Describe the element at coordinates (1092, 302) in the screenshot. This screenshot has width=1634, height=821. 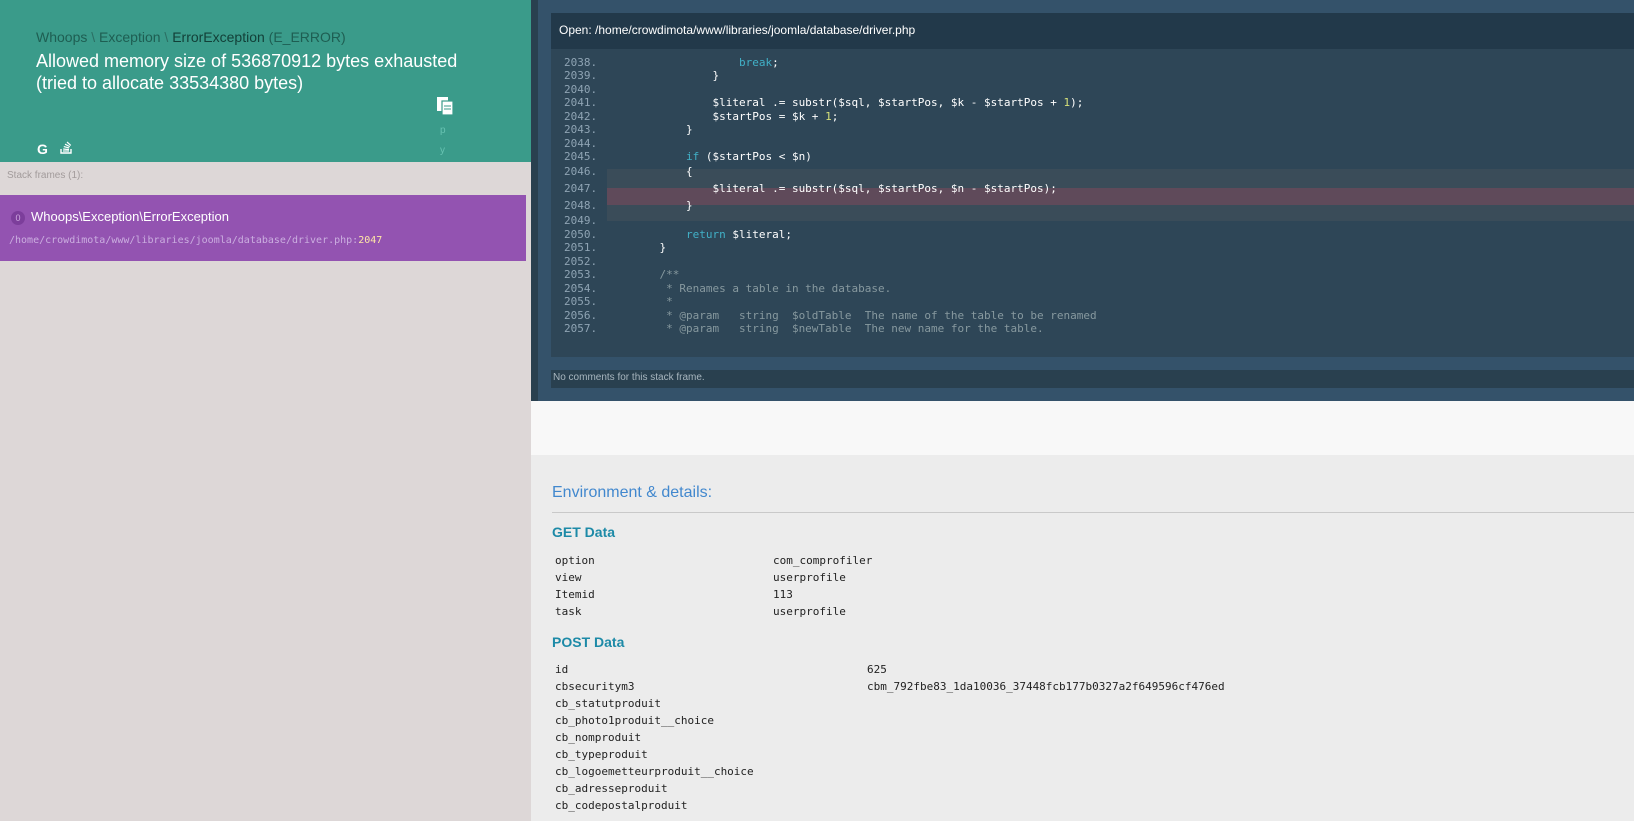
I see `code-line: 2055. *` at that location.